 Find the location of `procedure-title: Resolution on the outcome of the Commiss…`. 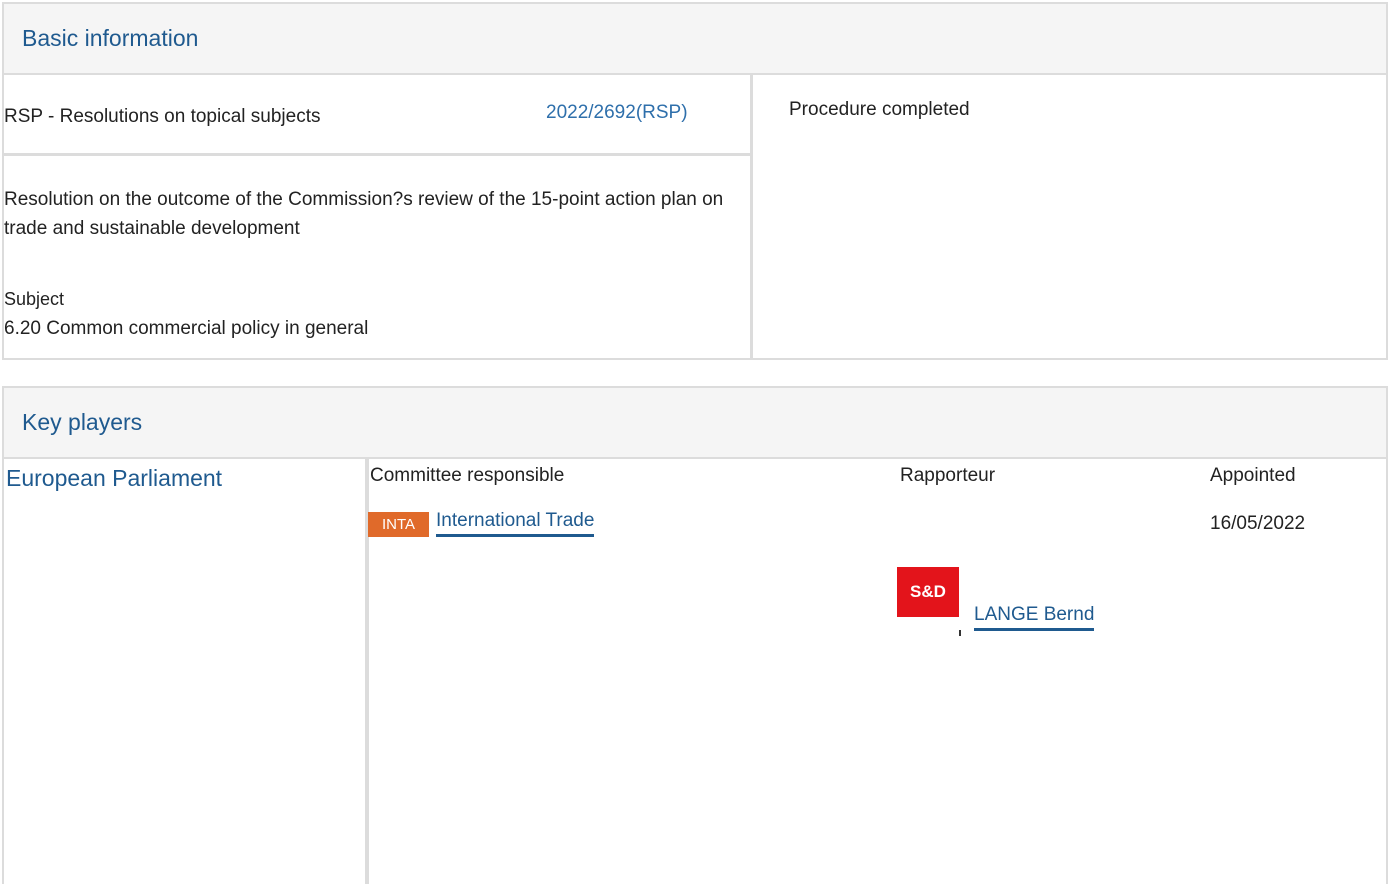

procedure-title: Resolution on the outcome of the Commiss… is located at coordinates (364, 214).